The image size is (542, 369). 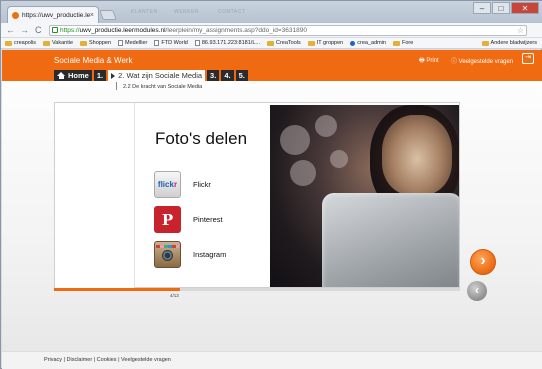 What do you see at coordinates (144, 12) in the screenshot?
I see `ghost-text: KLANTEN` at bounding box center [144, 12].